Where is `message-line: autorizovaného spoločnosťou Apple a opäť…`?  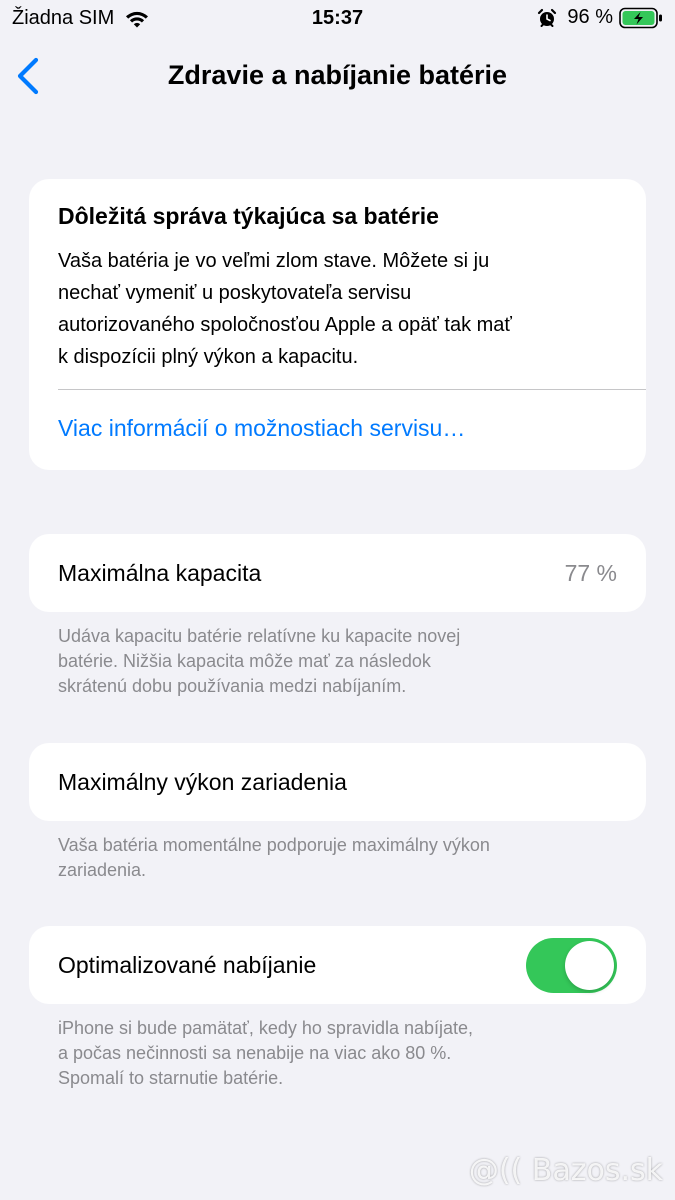
message-line: autorizovaného spoločnosťou Apple a opäť… is located at coordinates (285, 325).